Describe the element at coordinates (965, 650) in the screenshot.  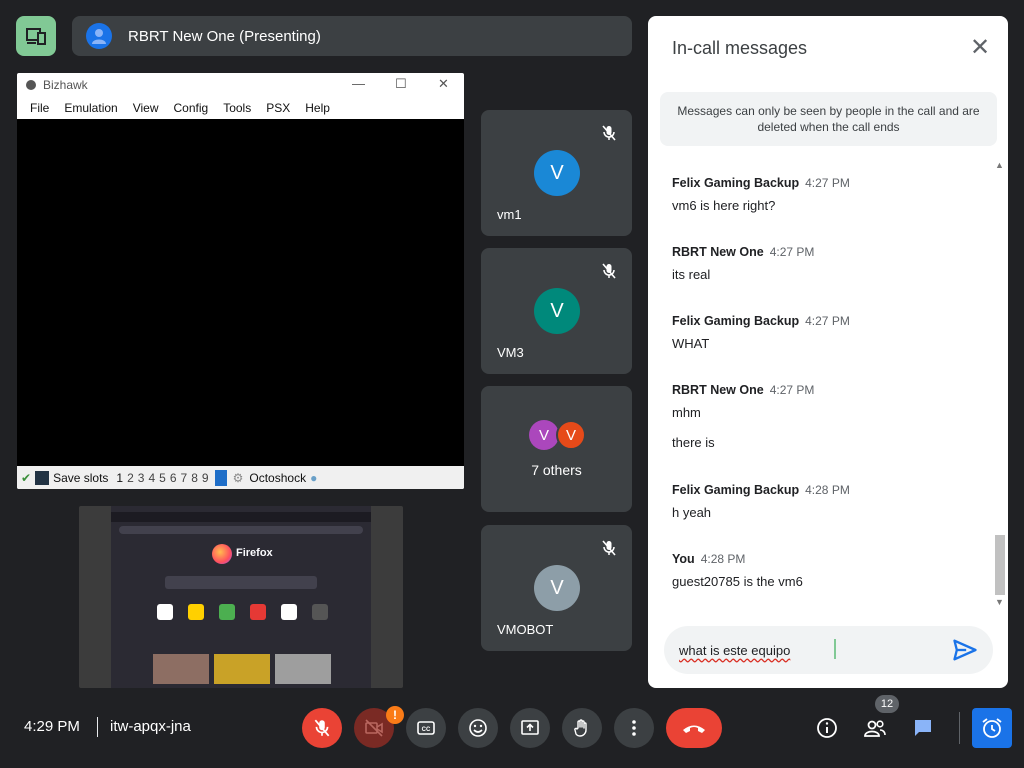
I see `send-icon` at that location.